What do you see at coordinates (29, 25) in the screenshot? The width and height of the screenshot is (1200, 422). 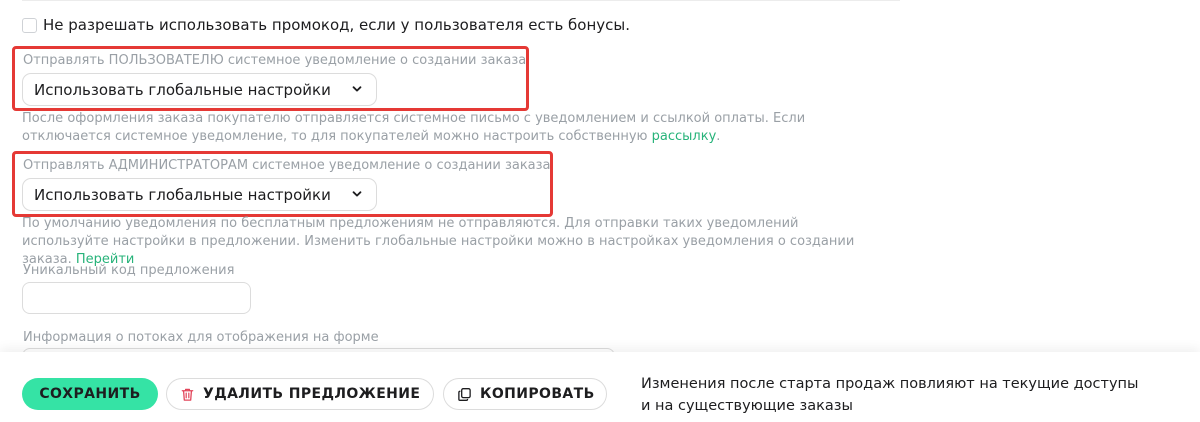 I see `no-promocode-checkbox` at bounding box center [29, 25].